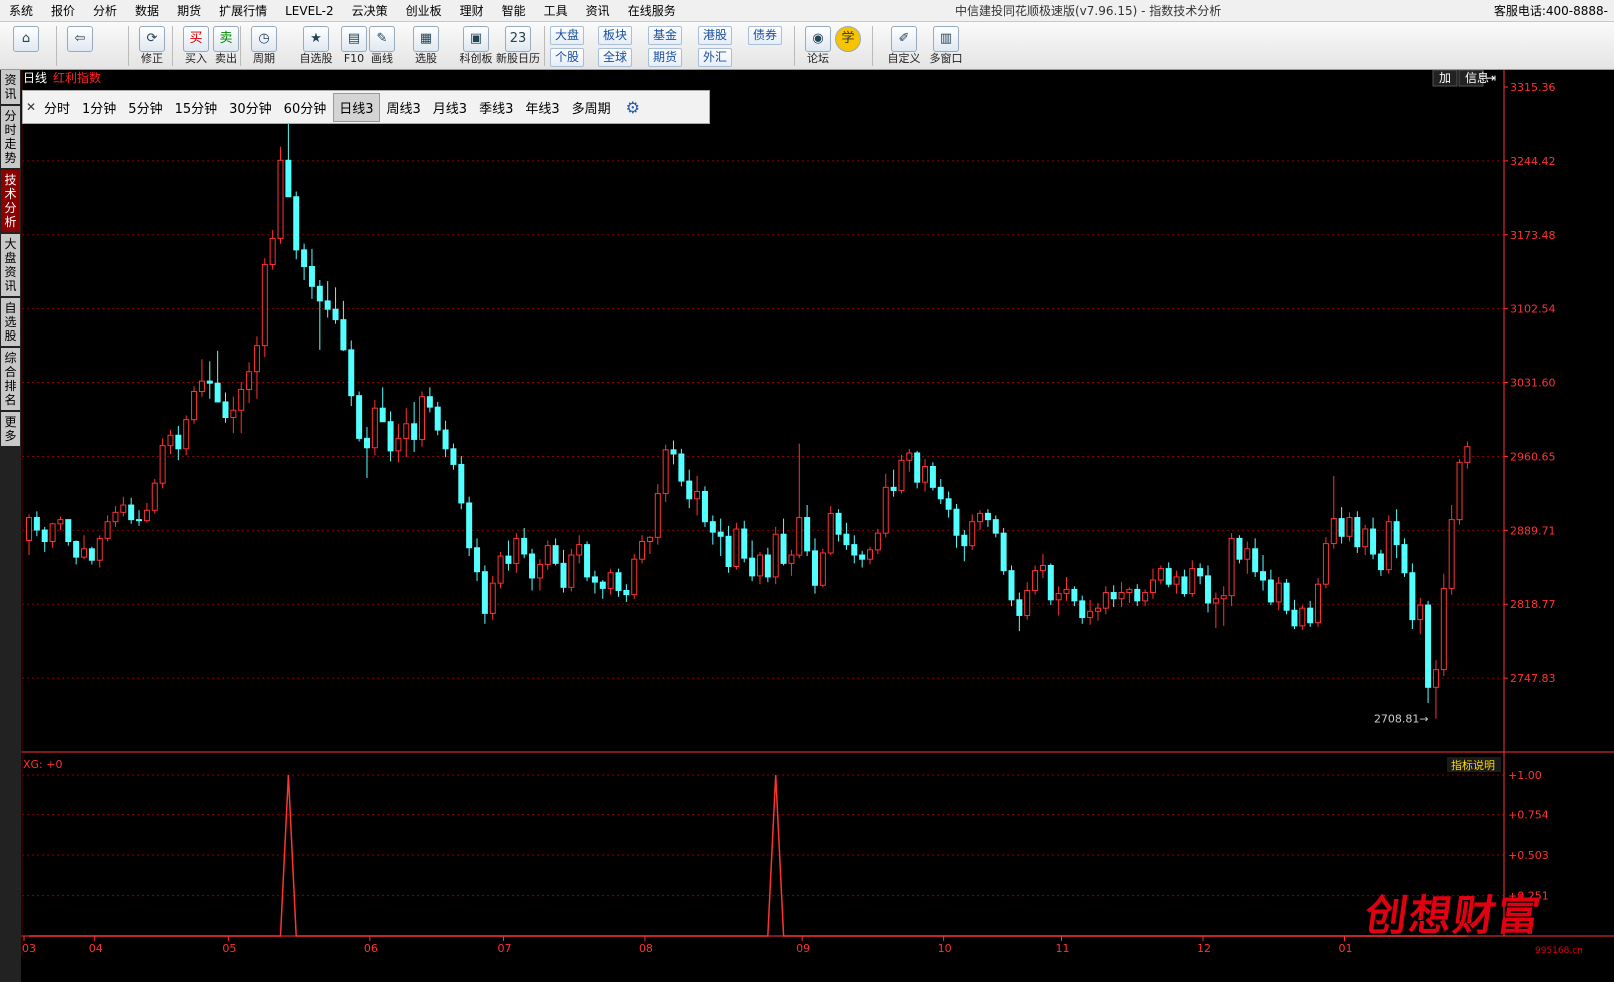 The height and width of the screenshot is (982, 1614). What do you see at coordinates (426, 39) in the screenshot?
I see `filter-icon: ▦` at bounding box center [426, 39].